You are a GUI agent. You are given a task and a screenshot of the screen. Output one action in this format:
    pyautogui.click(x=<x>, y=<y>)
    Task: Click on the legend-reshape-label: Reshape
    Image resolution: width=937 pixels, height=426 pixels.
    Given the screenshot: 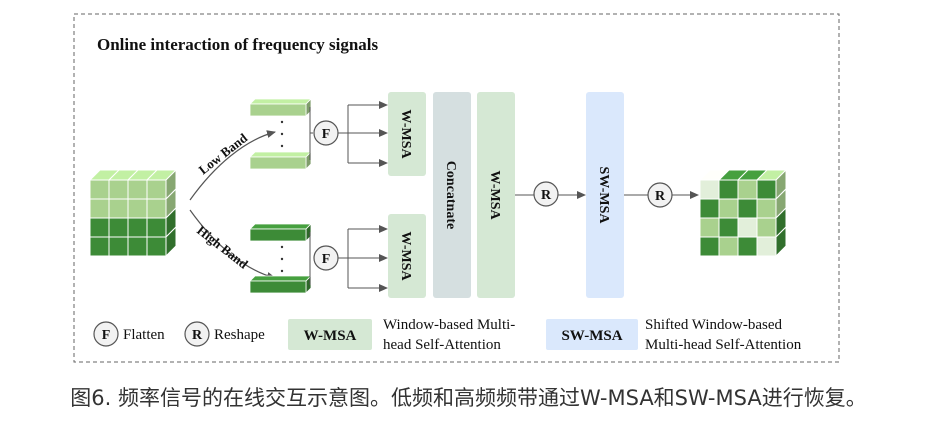 What is the action you would take?
    pyautogui.click(x=239, y=335)
    